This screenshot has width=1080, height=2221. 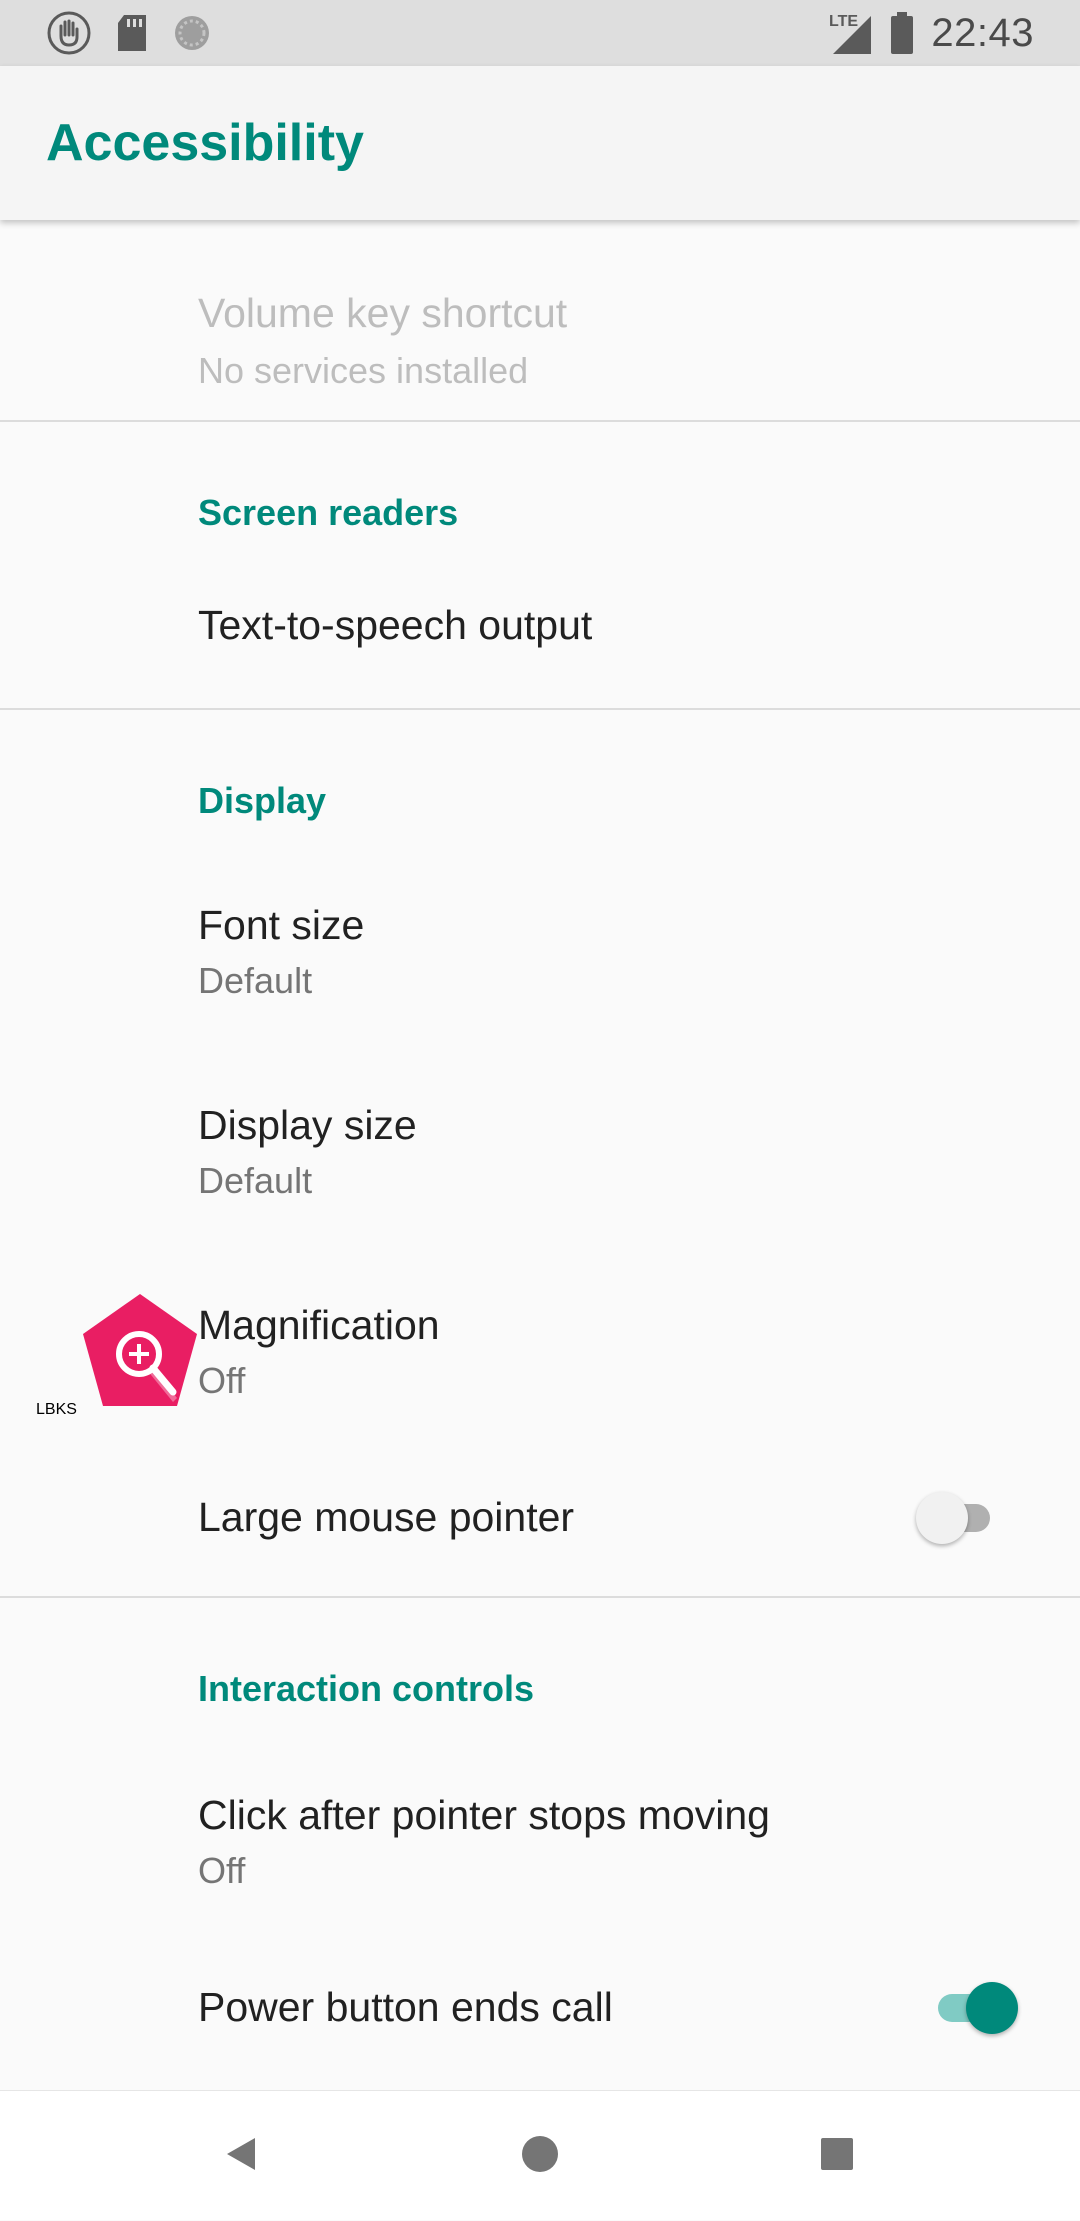 I want to click on large-mouse-pointer-item: Large mouse pointer, so click(x=540, y=1525).